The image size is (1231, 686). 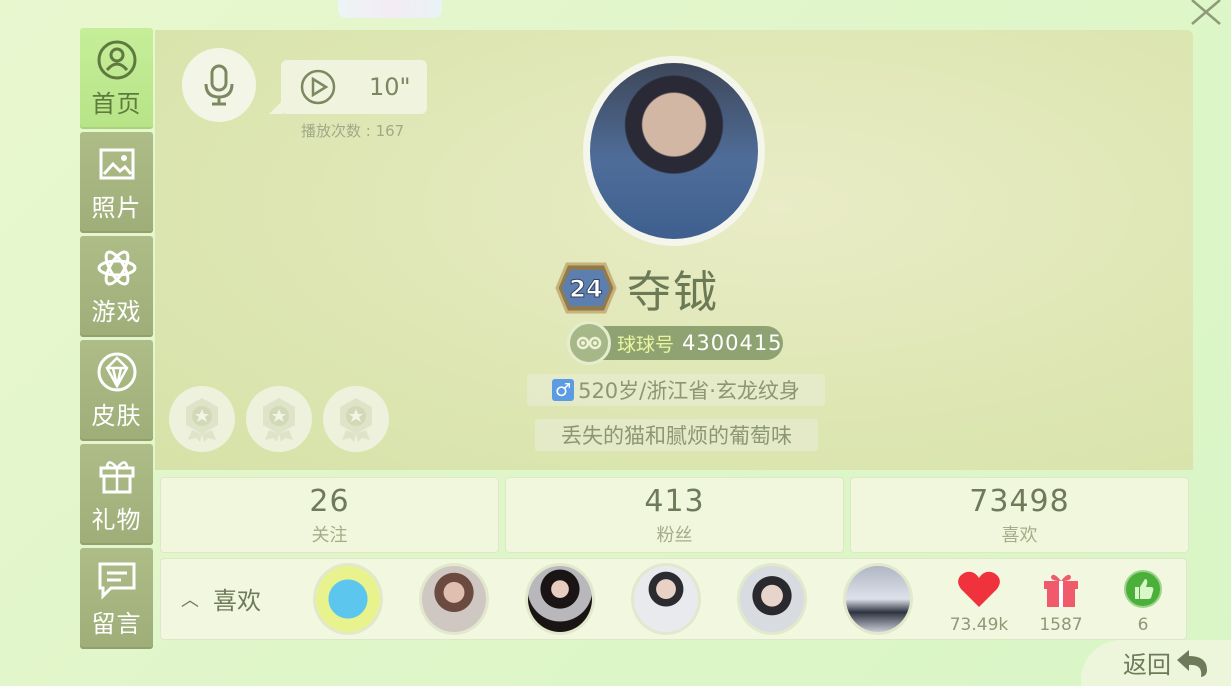 What do you see at coordinates (979, 625) in the screenshot?
I see `heart-count: 73.49k` at bounding box center [979, 625].